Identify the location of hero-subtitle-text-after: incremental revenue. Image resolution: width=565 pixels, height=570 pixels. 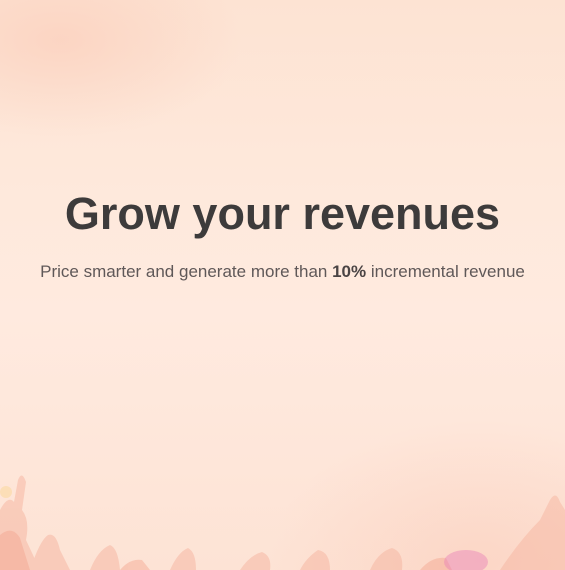
(445, 271).